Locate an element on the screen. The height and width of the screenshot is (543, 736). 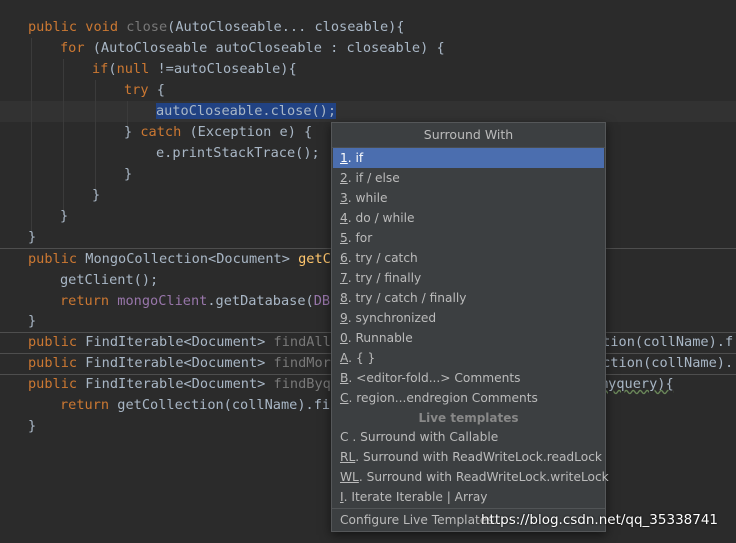
menu-item-callable: C . Surround with Callable is located at coordinates (468, 437).